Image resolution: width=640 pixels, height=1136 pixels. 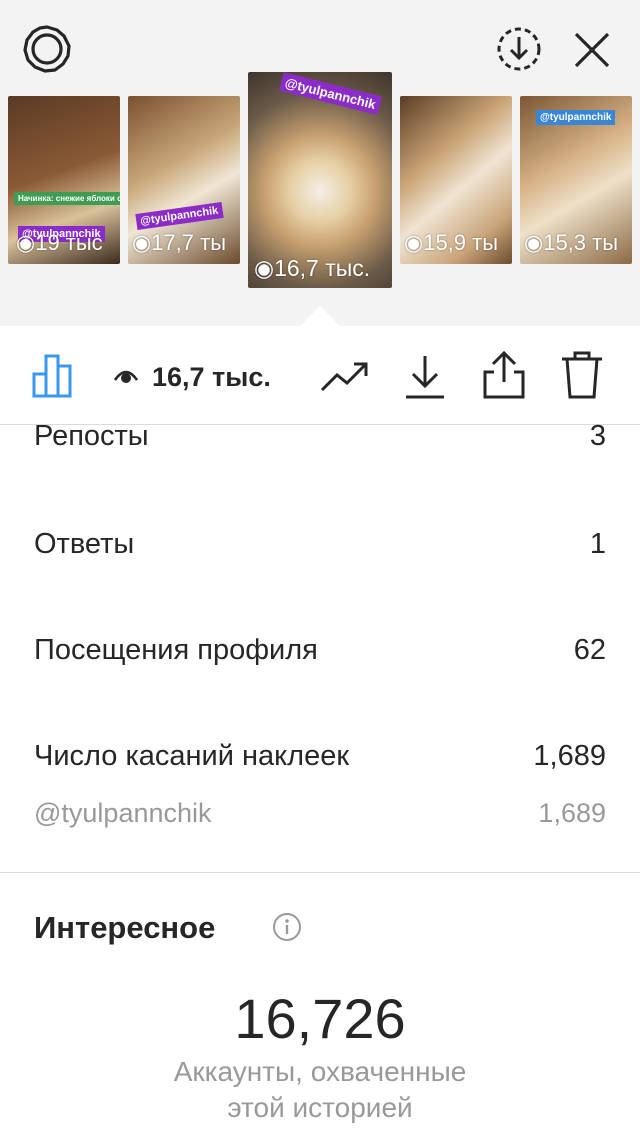 I want to click on download-circle-icon, so click(x=519, y=51).